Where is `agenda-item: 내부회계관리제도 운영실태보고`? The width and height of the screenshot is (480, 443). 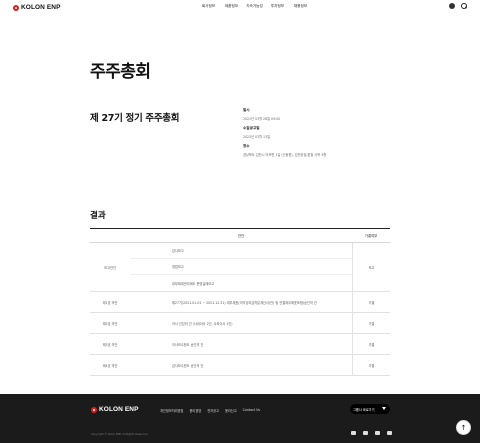 agenda-item: 내부회계관리제도 운영실태보고 is located at coordinates (193, 283).